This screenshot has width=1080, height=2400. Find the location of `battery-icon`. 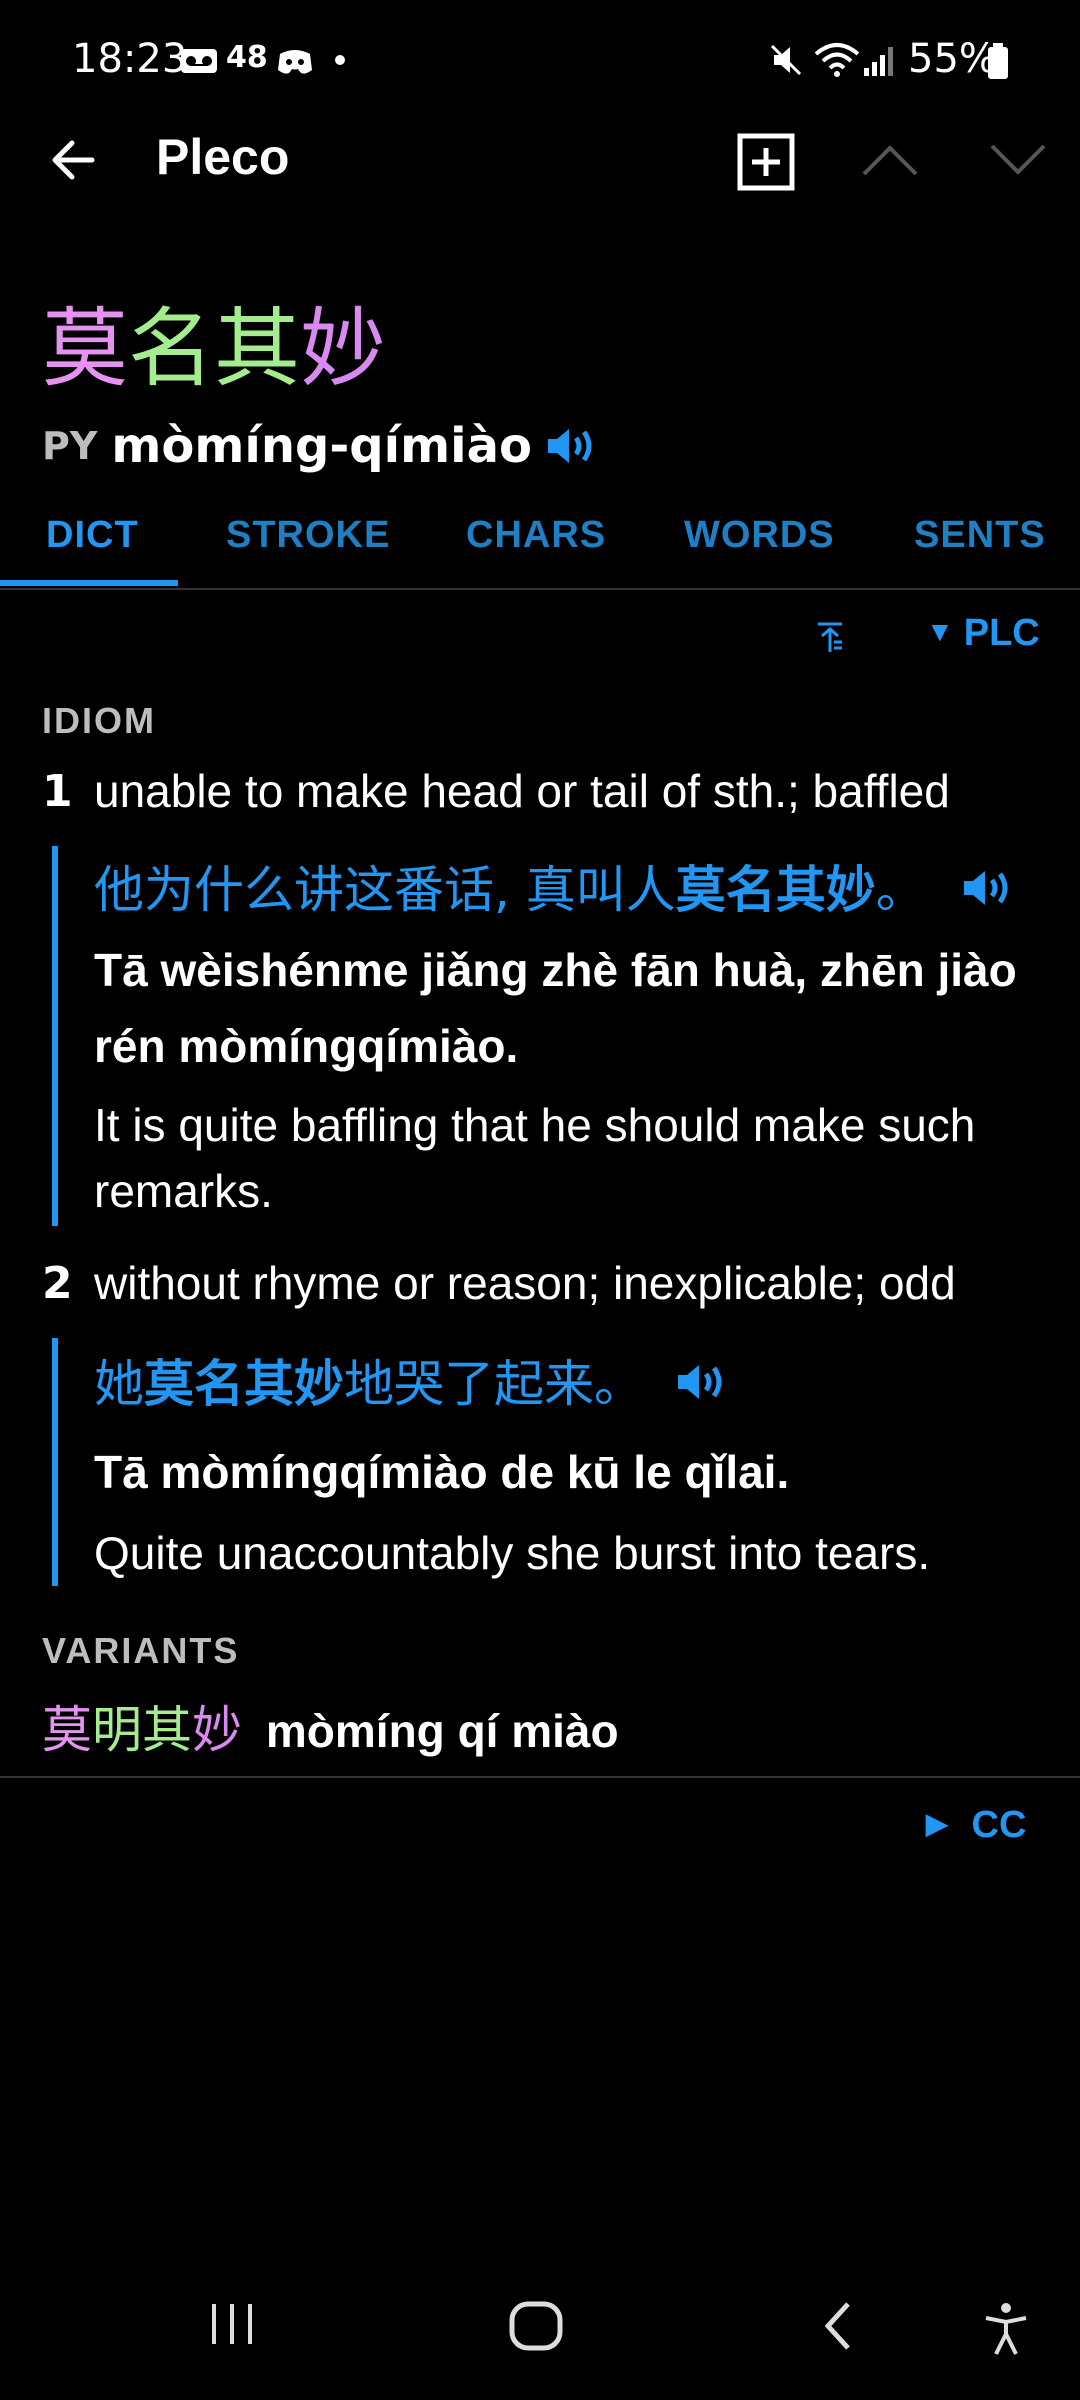

battery-icon is located at coordinates (998, 61).